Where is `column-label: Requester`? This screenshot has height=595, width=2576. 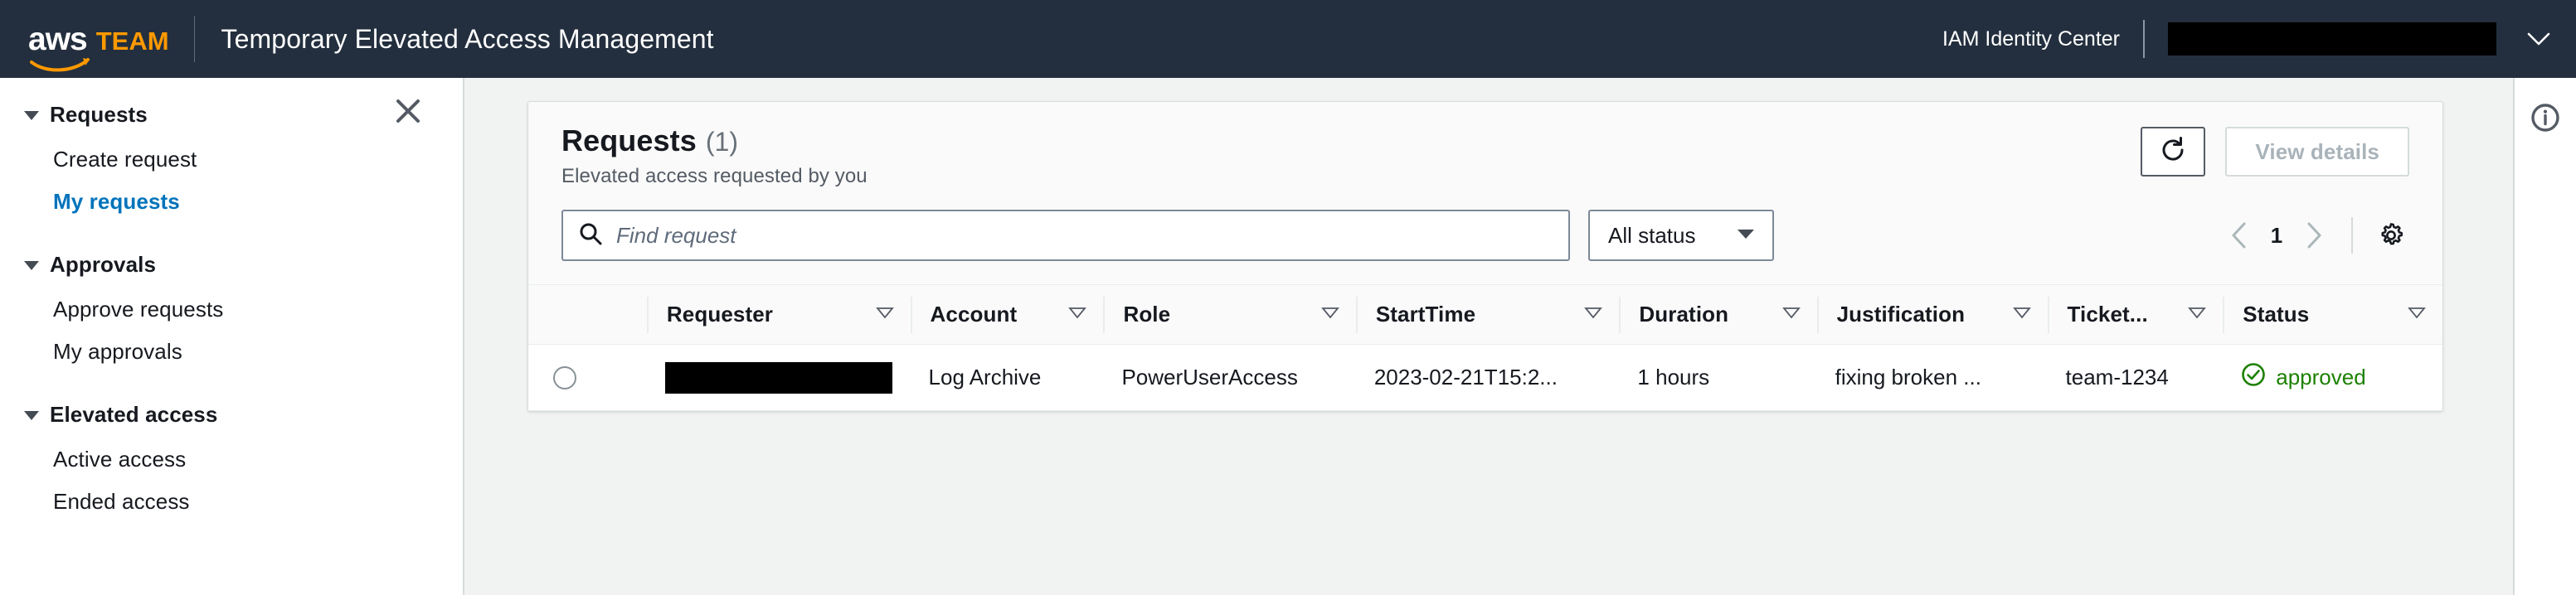 column-label: Requester is located at coordinates (720, 314).